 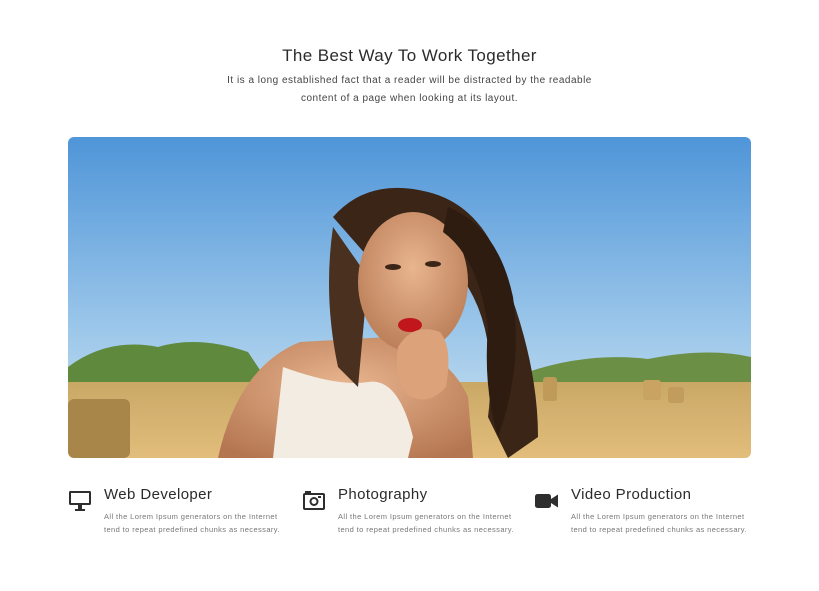 What do you see at coordinates (409, 55) in the screenshot?
I see `section-title: The Best Way To Work Together` at bounding box center [409, 55].